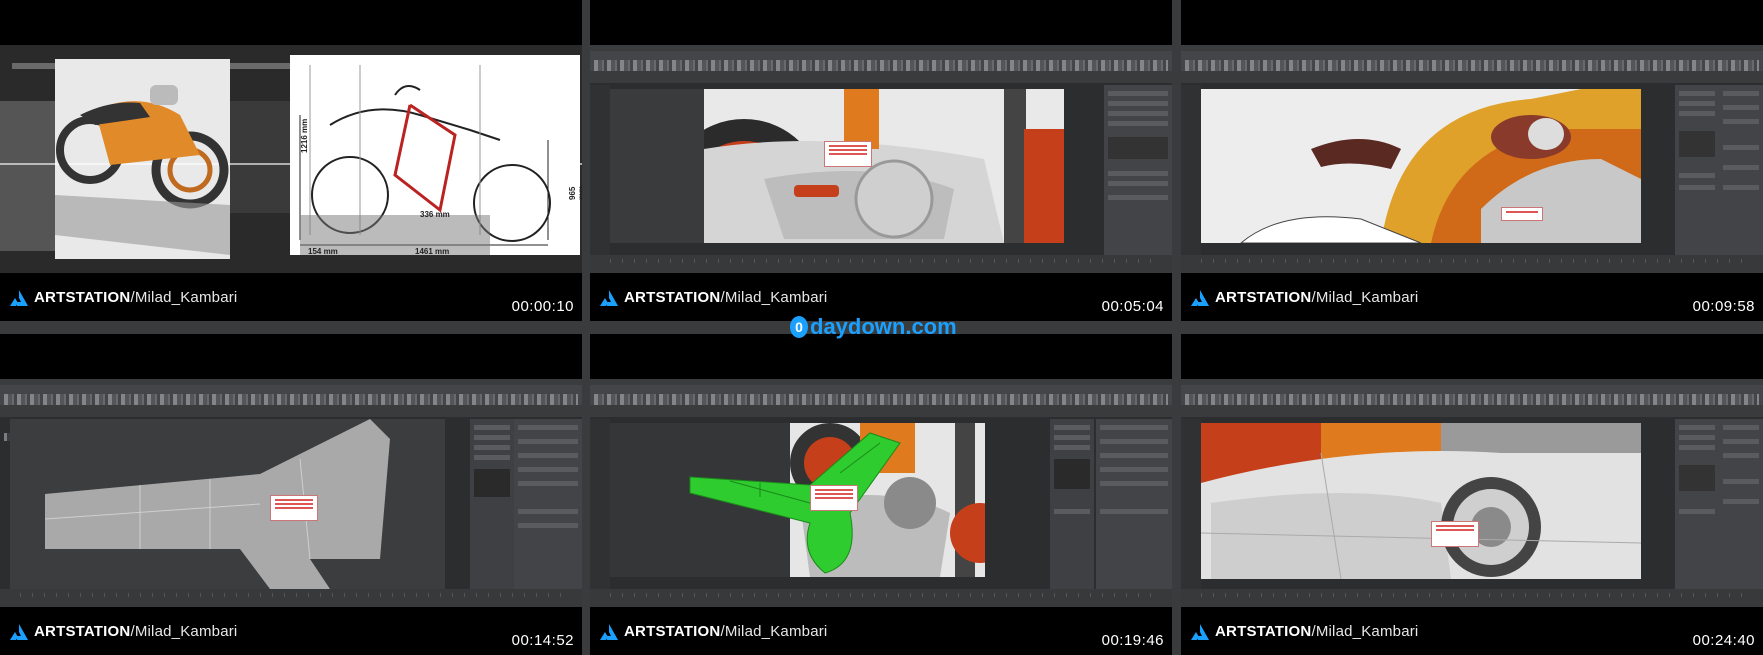 The image size is (1763, 655). What do you see at coordinates (542, 640) in the screenshot?
I see `timestamp: 00:14:52` at bounding box center [542, 640].